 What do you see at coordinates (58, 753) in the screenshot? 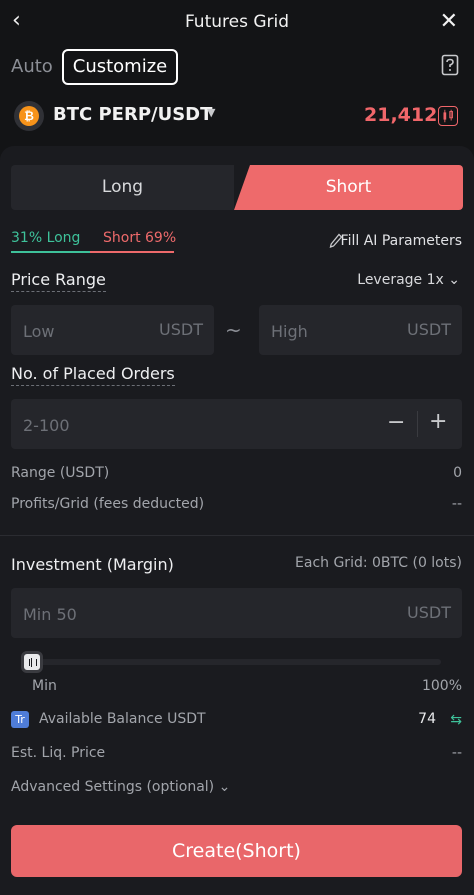
I see `liq-price-label: Est. Liq. Price` at bounding box center [58, 753].